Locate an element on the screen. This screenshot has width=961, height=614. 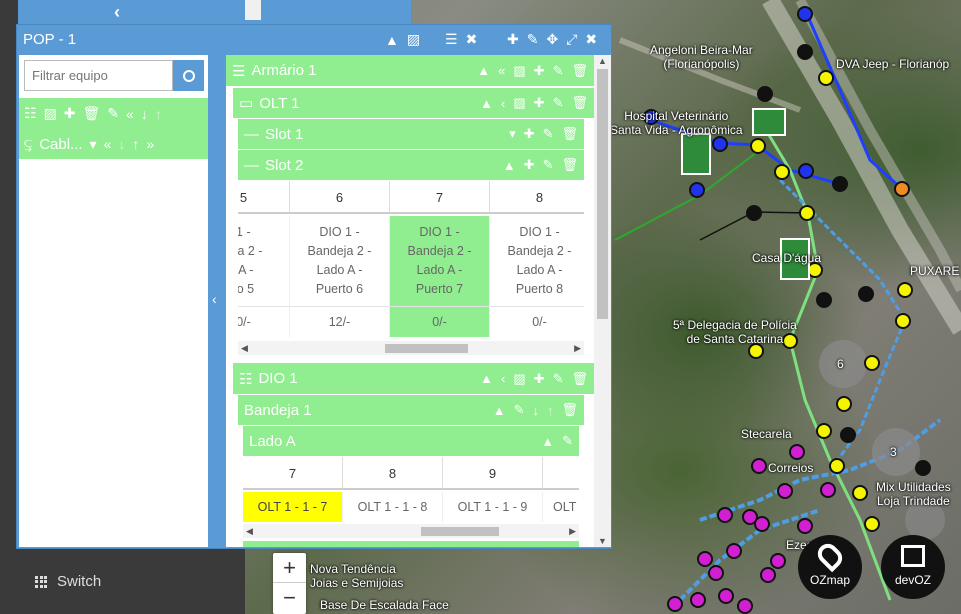
slot-table-hscrollbar: ◀ ▶ is located at coordinates (411, 348).